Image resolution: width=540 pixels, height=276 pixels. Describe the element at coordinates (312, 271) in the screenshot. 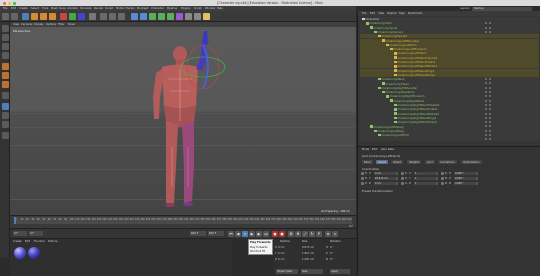

I see `coords-size-mode-dropdown: Size` at that location.